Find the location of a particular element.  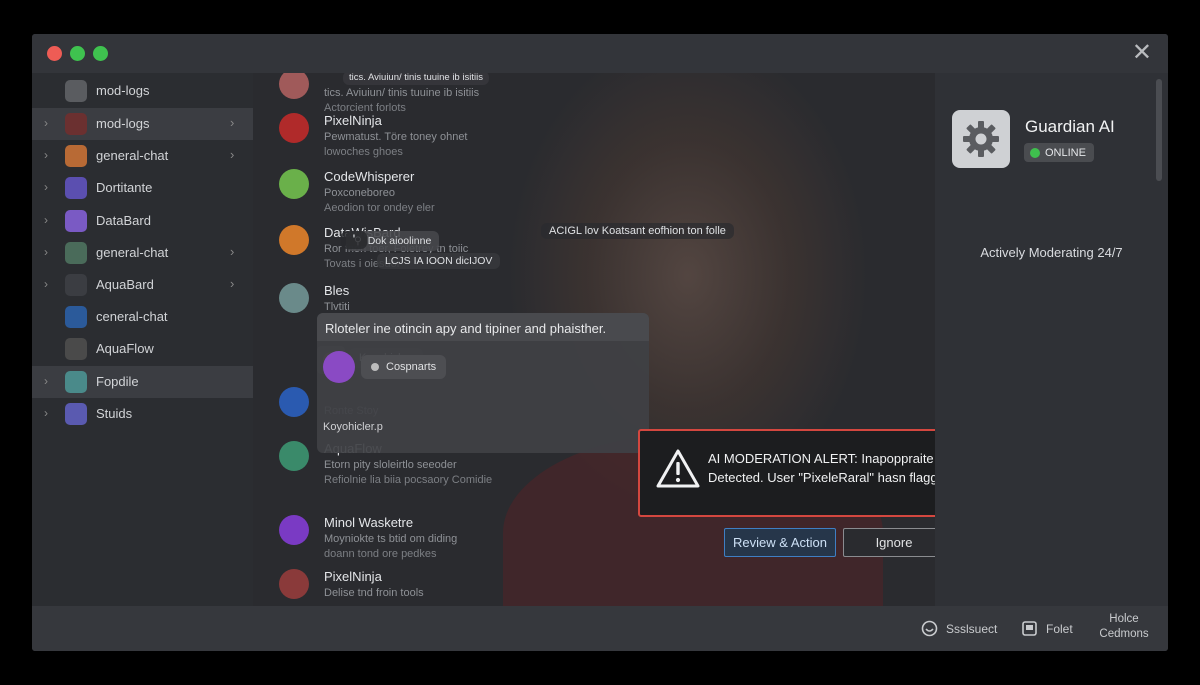

sidebar-item-label: Fopdile is located at coordinates (117, 381).